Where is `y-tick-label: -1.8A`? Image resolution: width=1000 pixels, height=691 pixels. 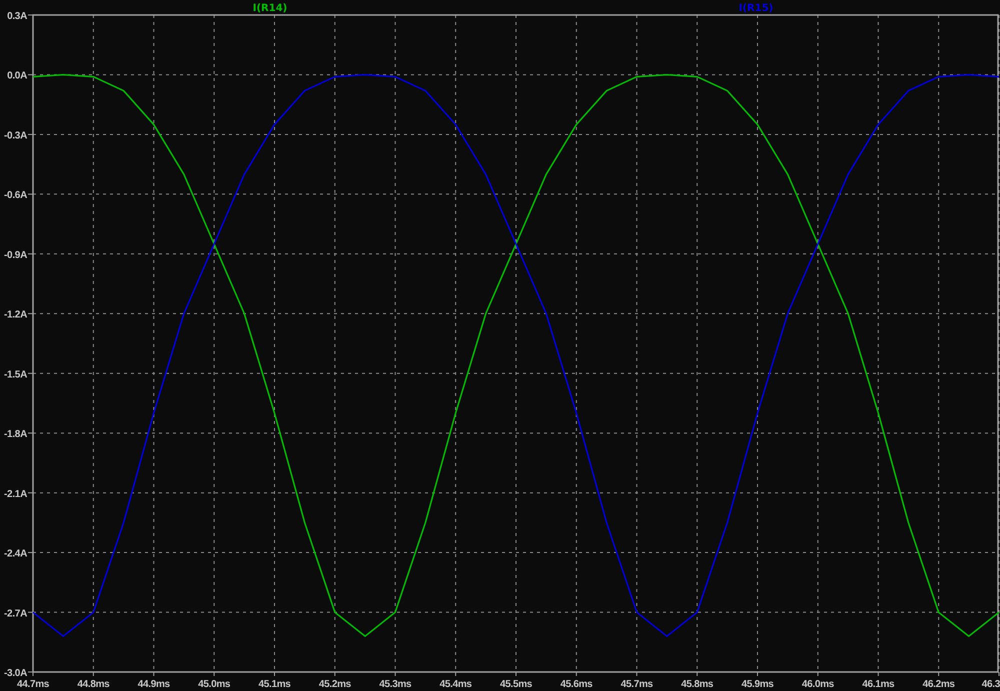
y-tick-label: -1.8A is located at coordinates (15, 434).